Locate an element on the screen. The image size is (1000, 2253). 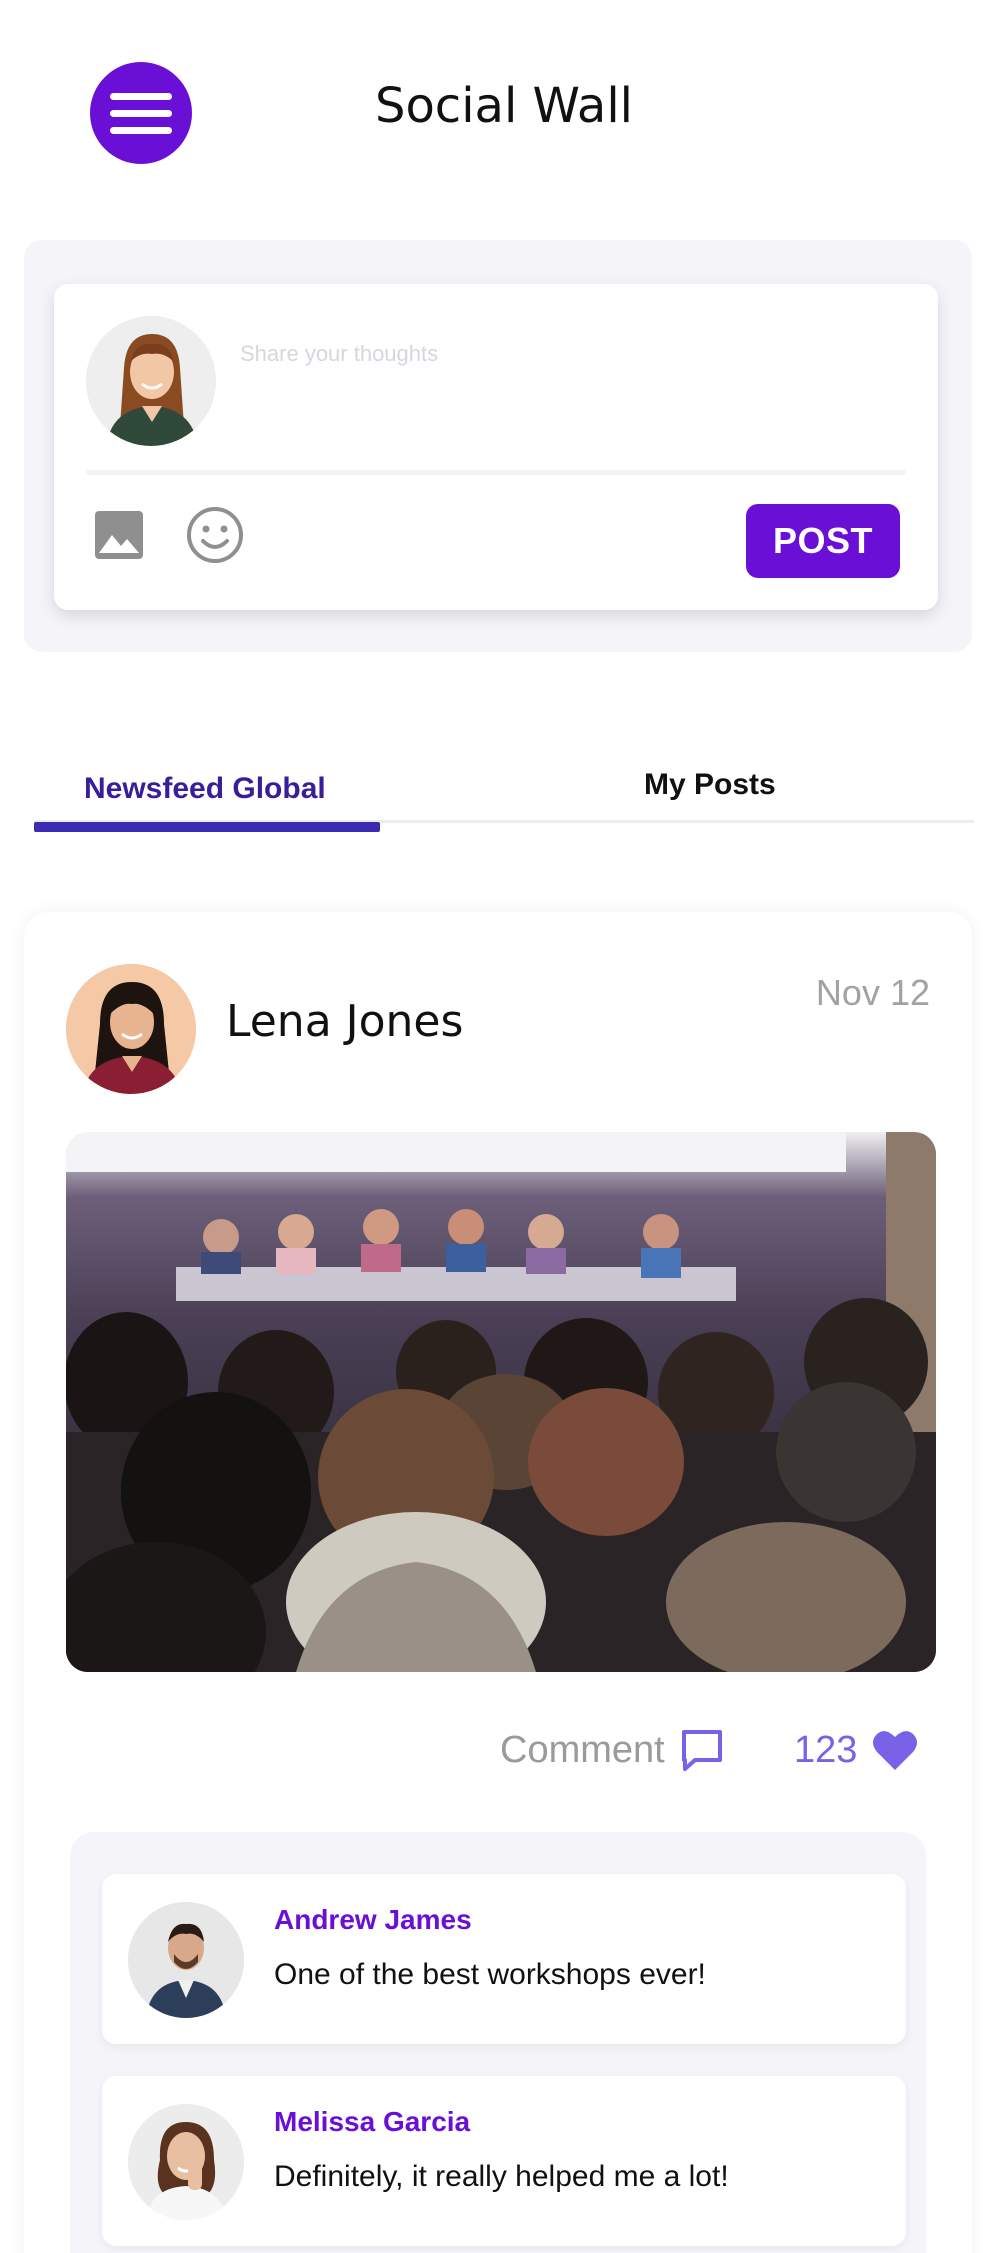
active-tab-indicator is located at coordinates (207, 827).